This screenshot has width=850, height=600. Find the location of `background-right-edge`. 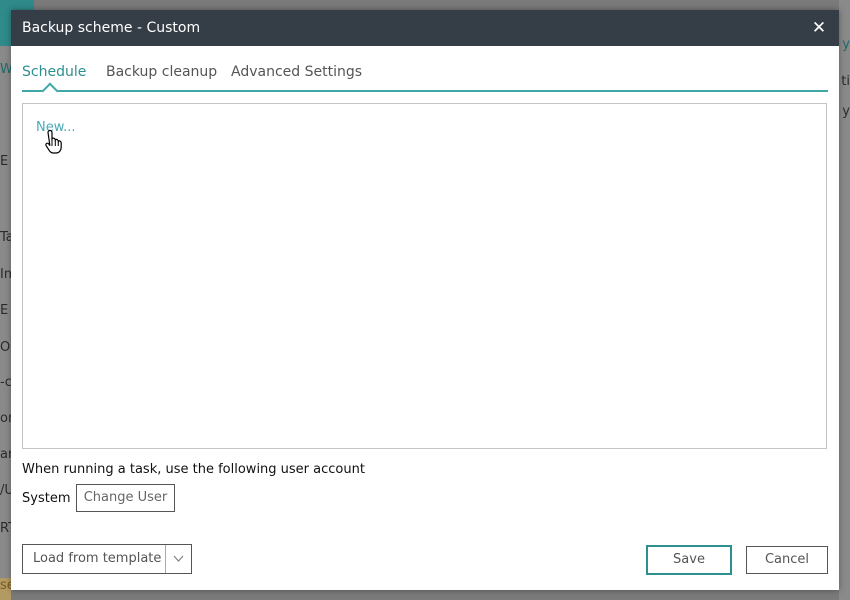

background-right-edge is located at coordinates (844, 300).